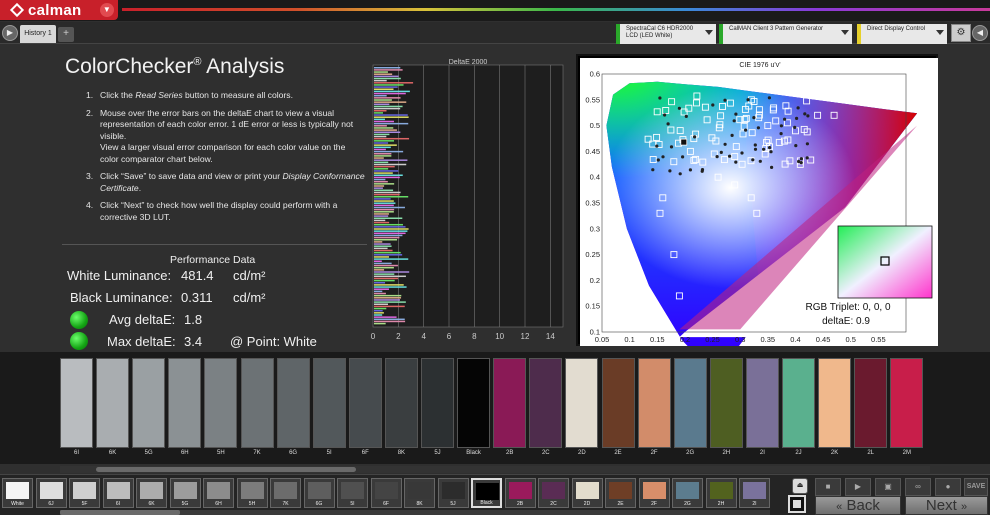 This screenshot has height=515, width=990. I want to click on save-disk-button: ▣, so click(888, 487).